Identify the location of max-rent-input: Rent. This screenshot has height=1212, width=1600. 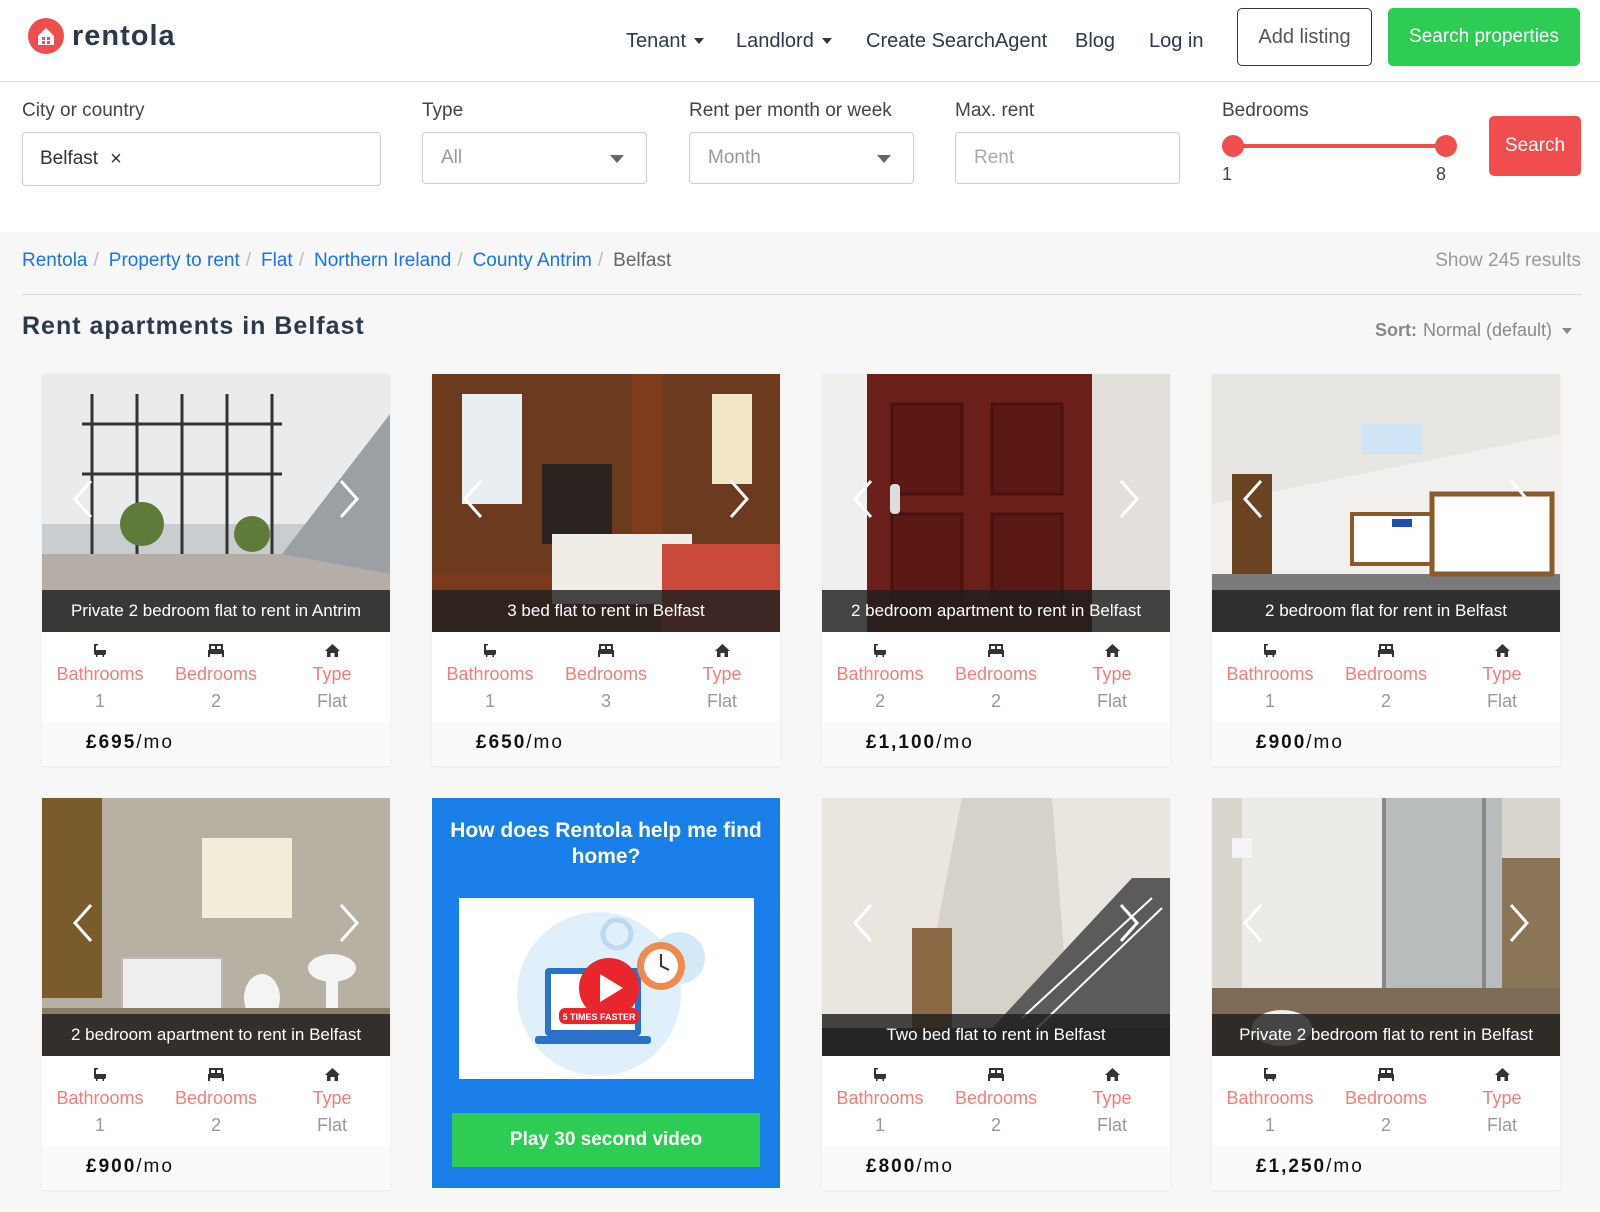
(1067, 158).